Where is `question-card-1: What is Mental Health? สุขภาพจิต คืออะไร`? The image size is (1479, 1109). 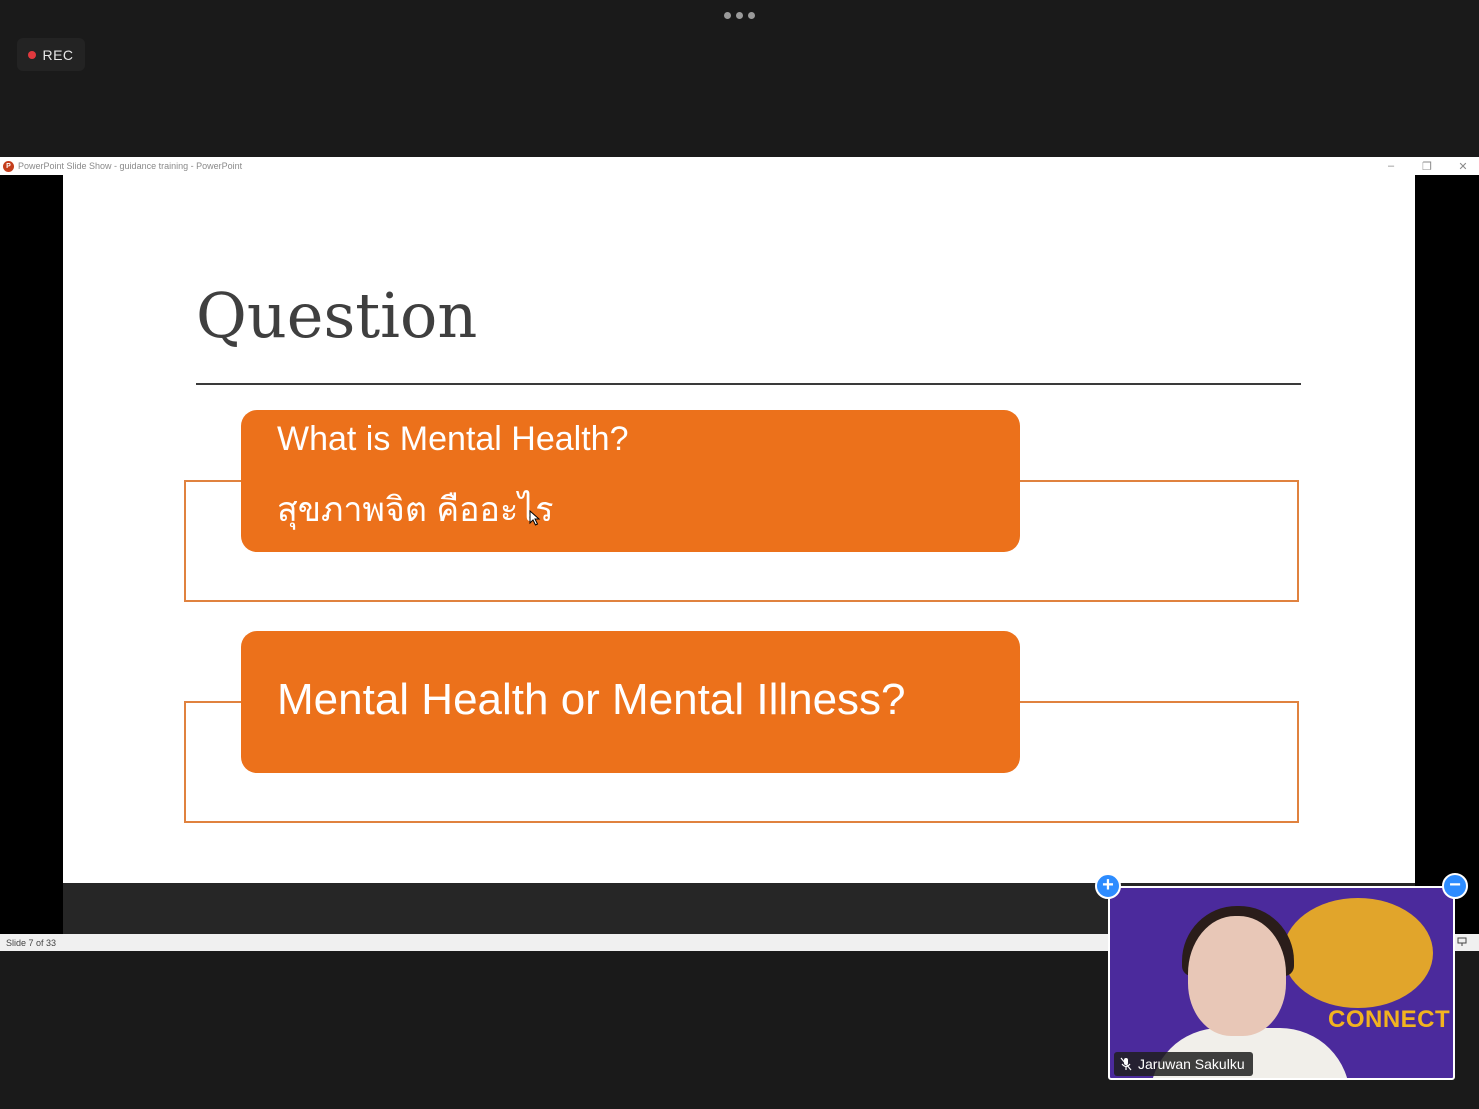 question-card-1: What is Mental Health? สุขภาพจิต คืออะไร is located at coordinates (630, 481).